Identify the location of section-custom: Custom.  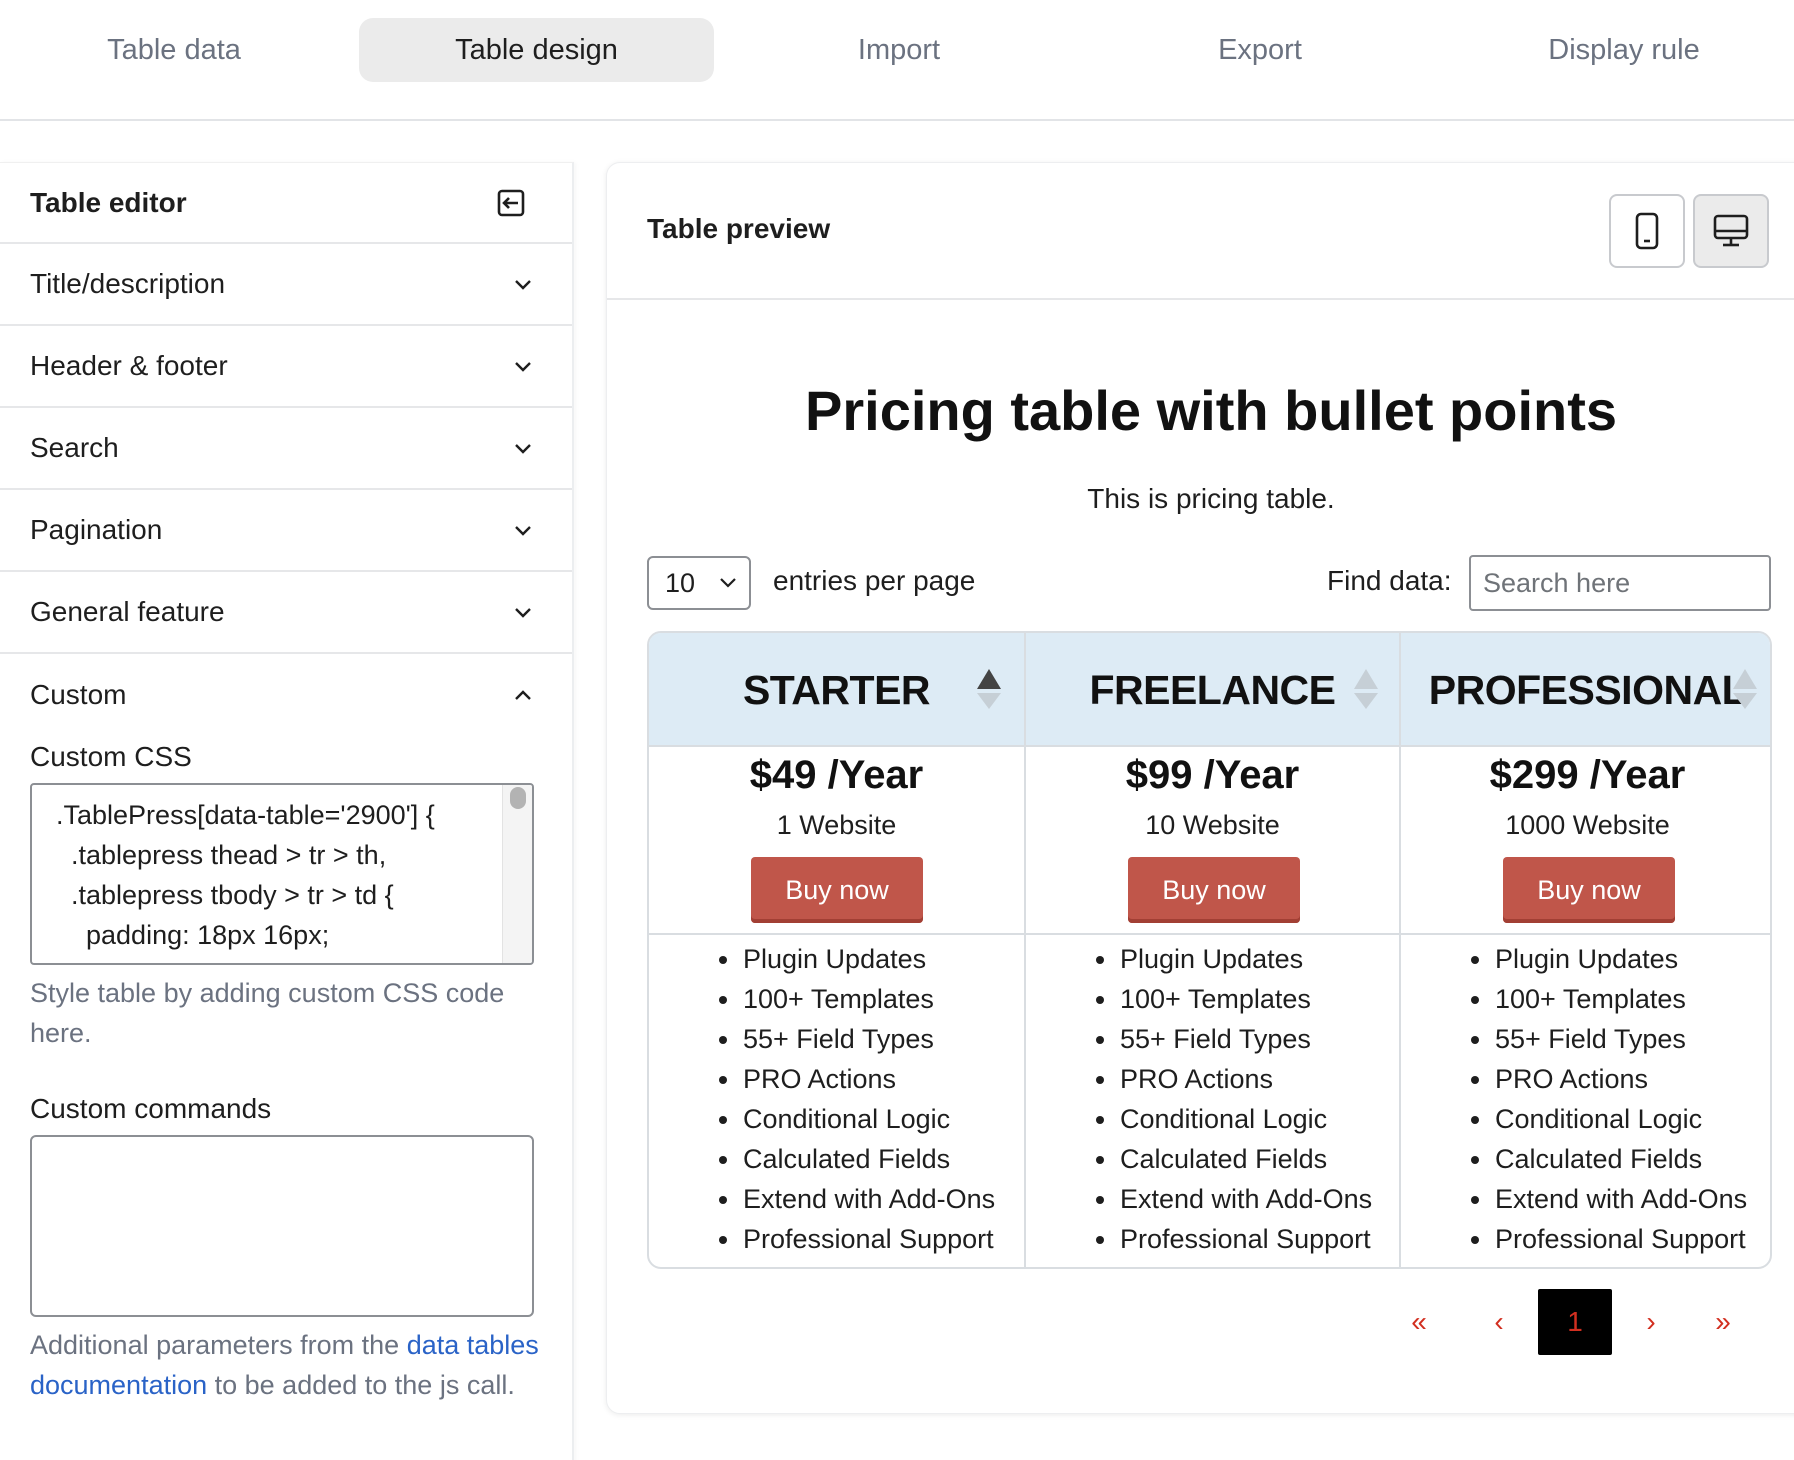
(286, 695).